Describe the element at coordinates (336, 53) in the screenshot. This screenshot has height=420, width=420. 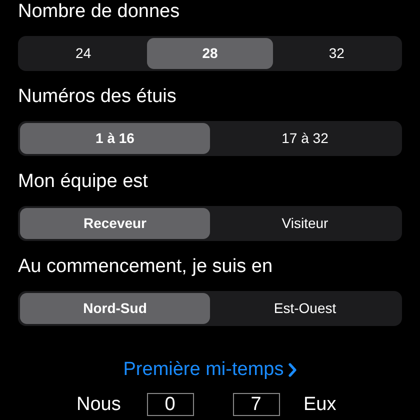
I see `segment-option: 32` at that location.